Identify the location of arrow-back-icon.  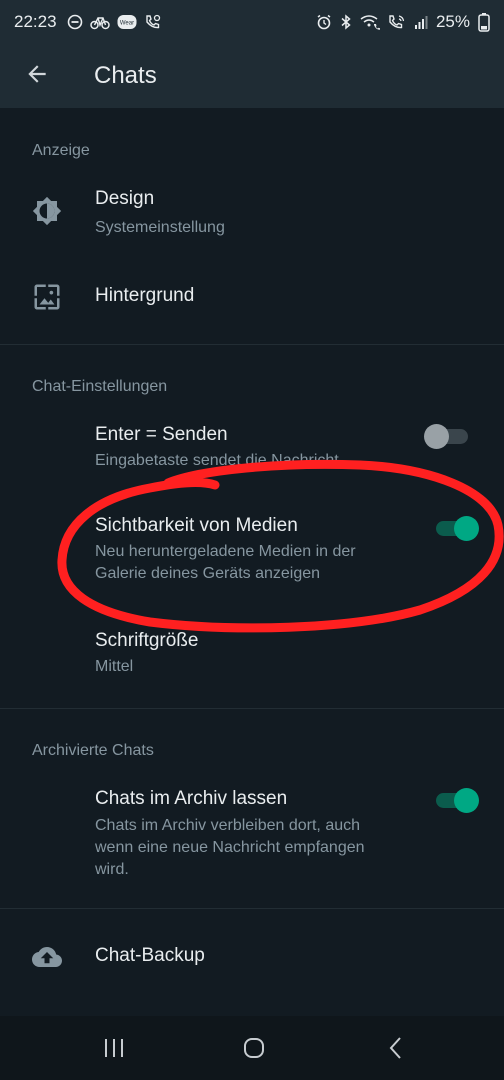
(37, 76).